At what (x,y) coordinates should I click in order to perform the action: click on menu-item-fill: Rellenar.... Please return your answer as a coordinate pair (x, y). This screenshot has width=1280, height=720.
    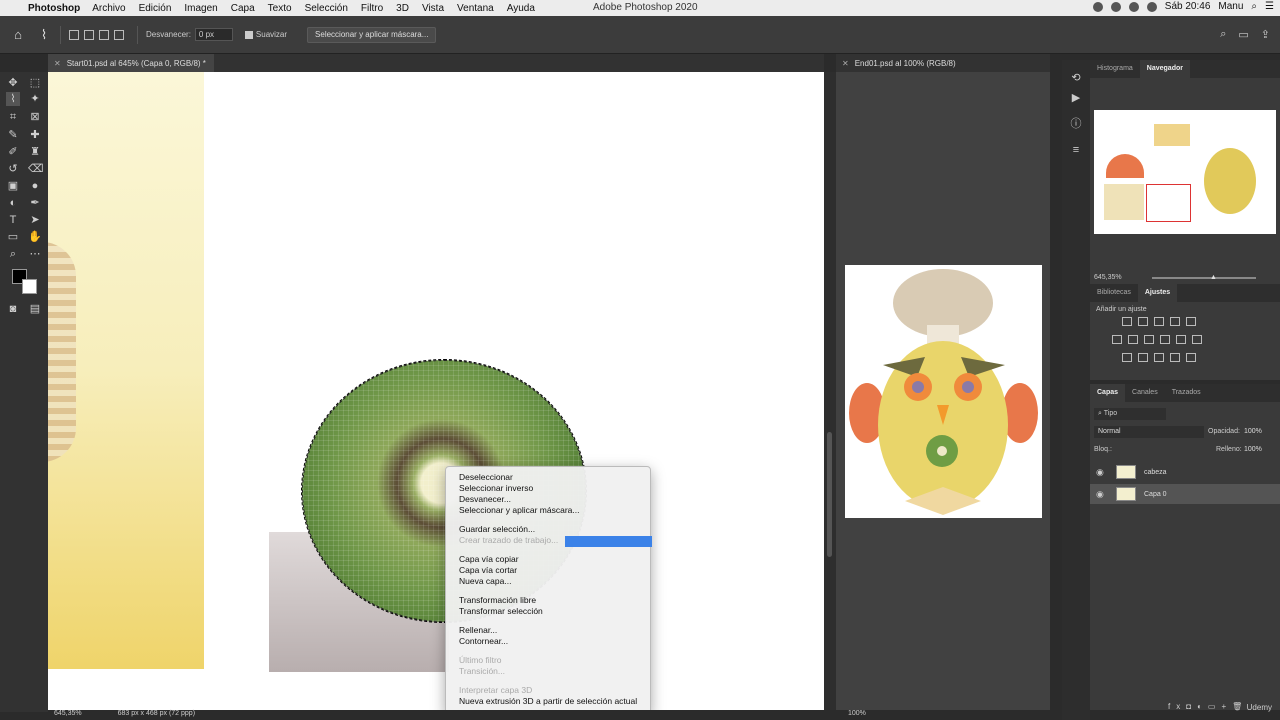
    Looking at the image, I should click on (548, 630).